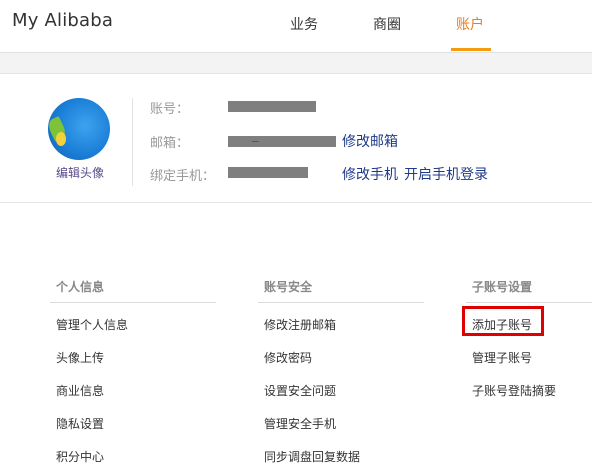 This screenshot has height=476, width=592. I want to click on phone-label: 绑定手机：, so click(183, 176).